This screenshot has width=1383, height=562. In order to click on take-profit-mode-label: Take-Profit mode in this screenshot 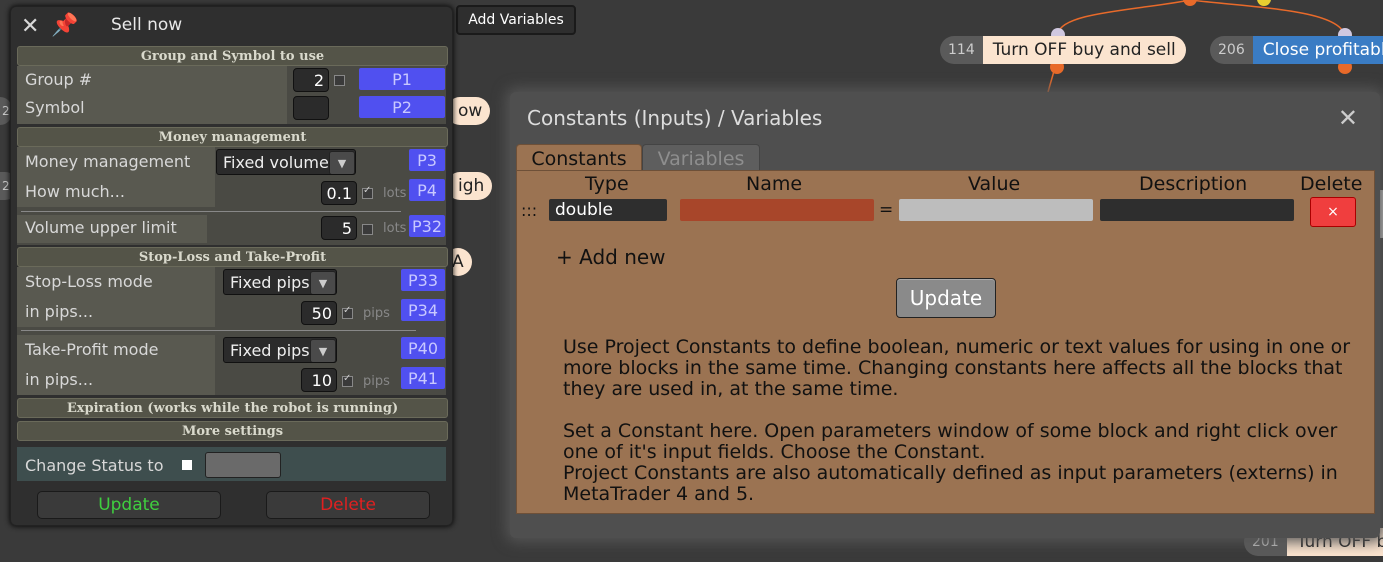, I will do `click(92, 349)`.